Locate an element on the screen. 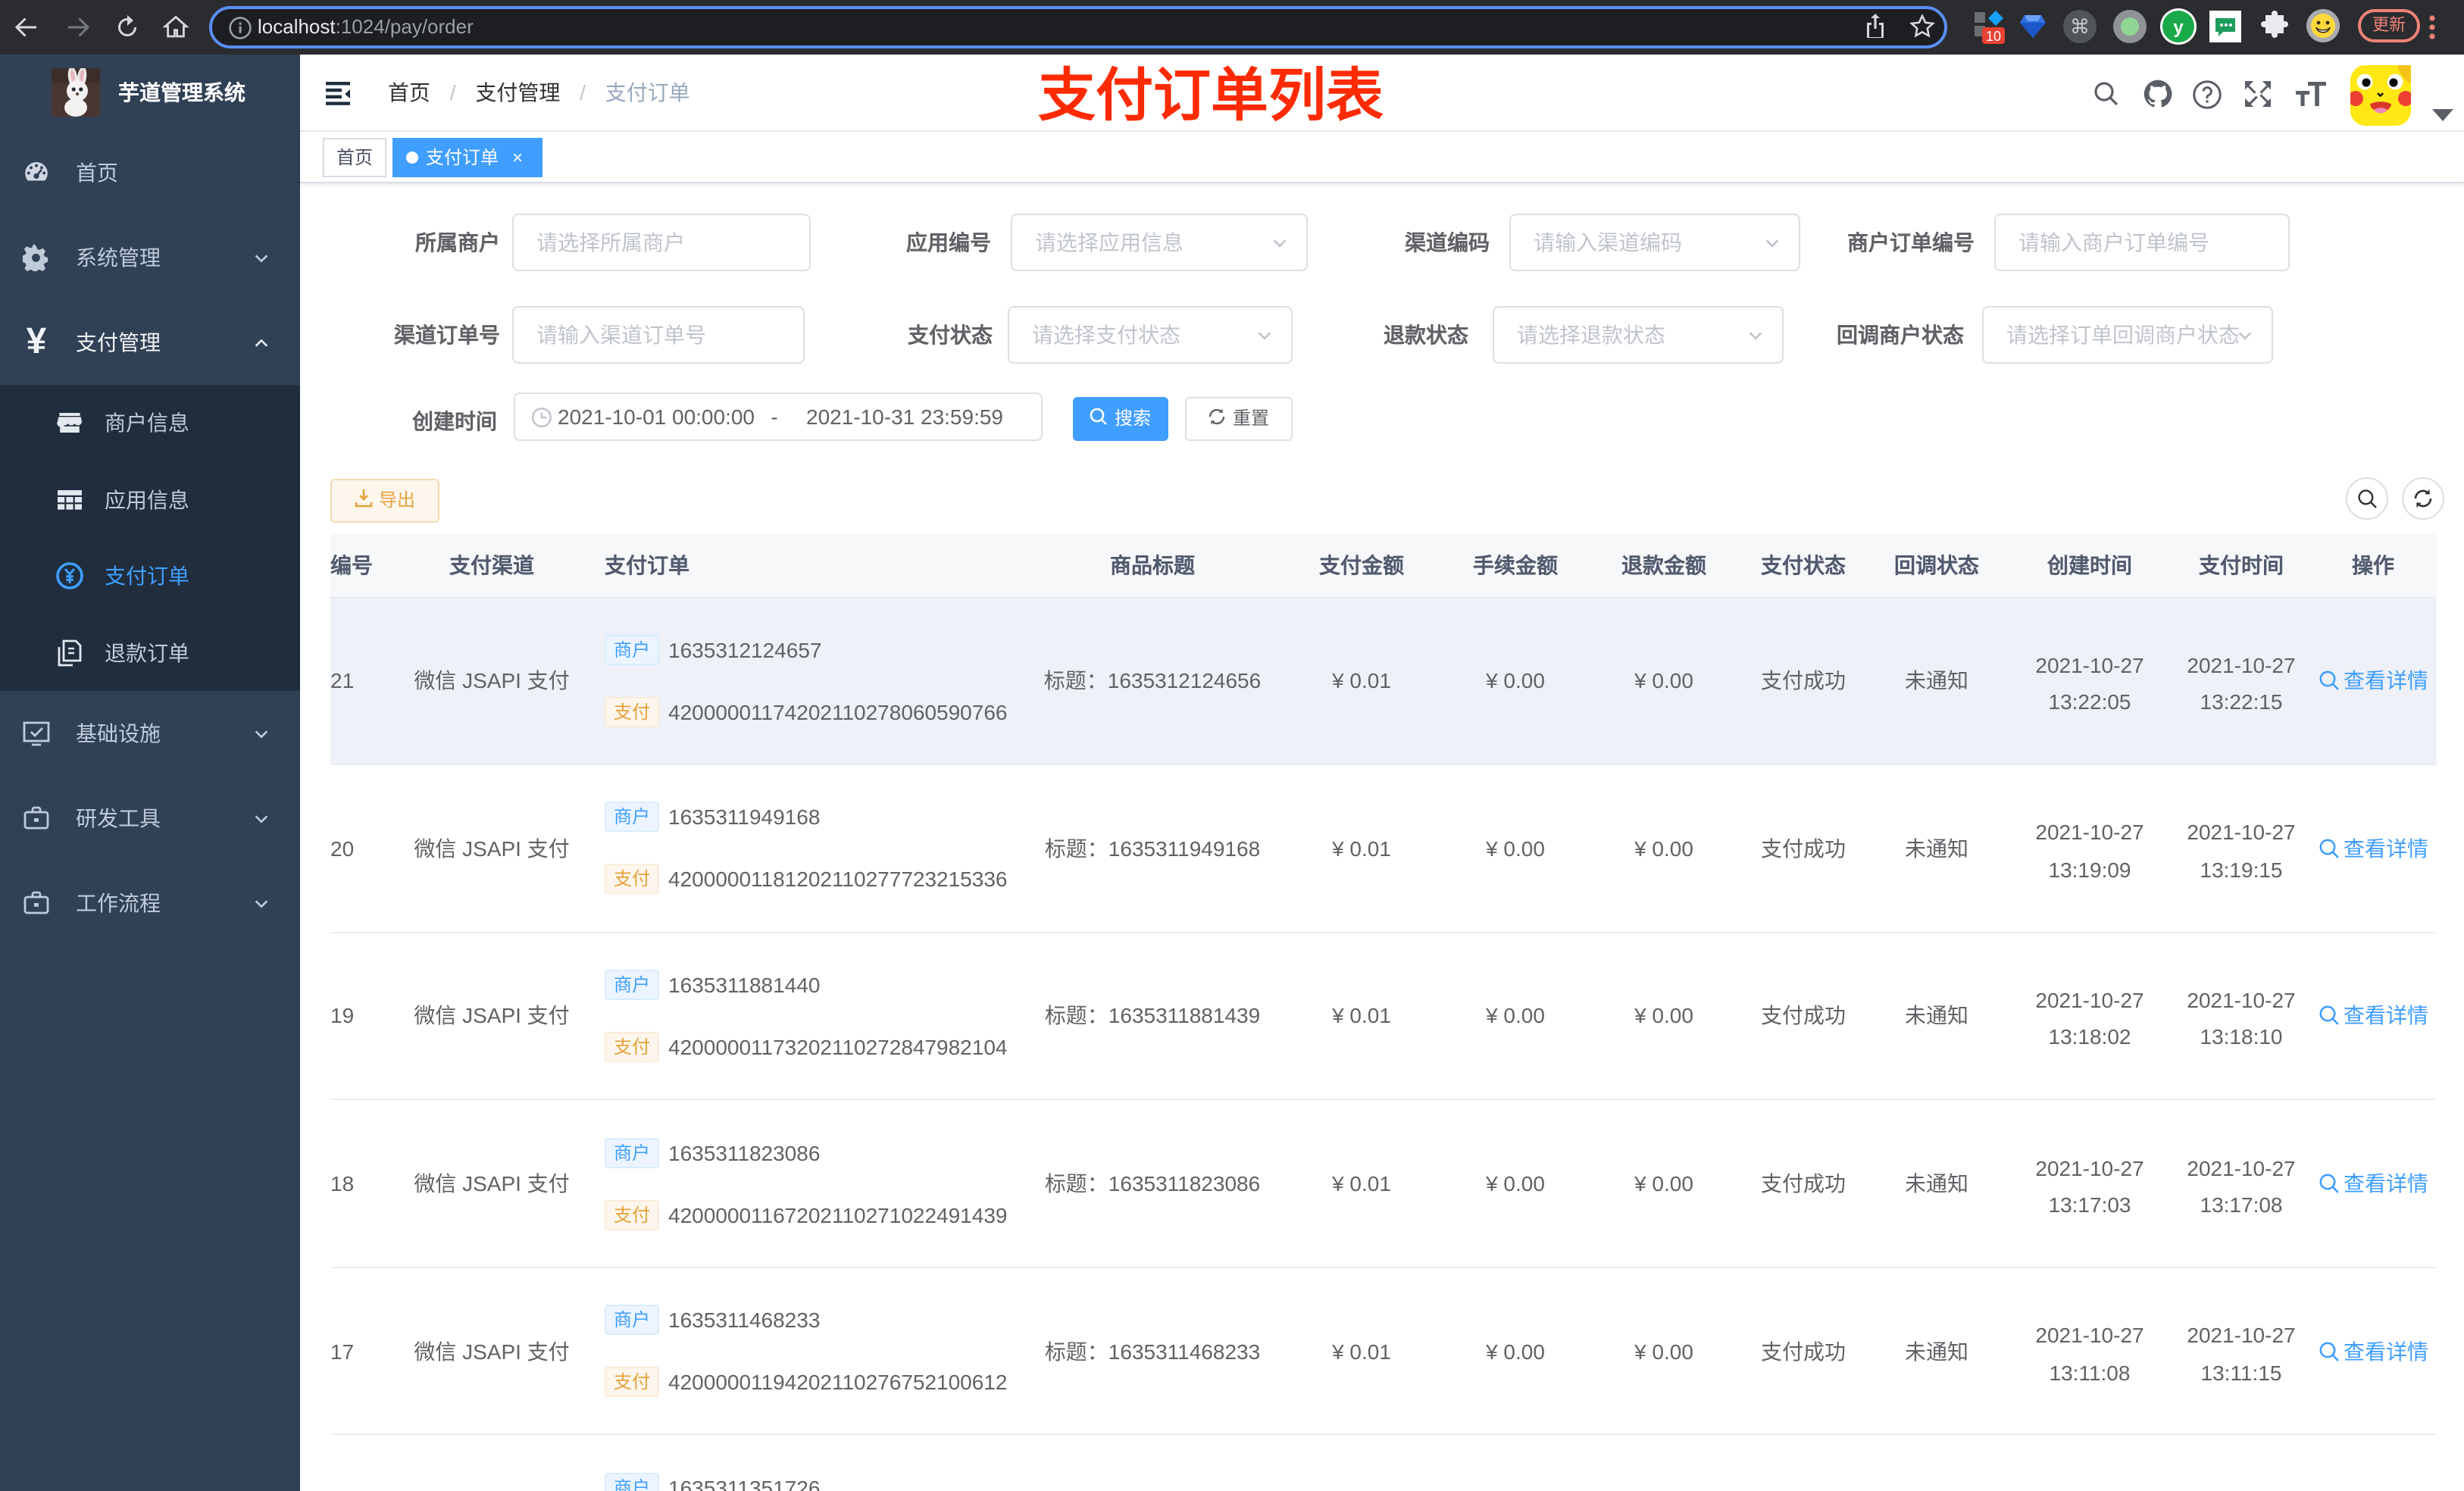  svg-text: 10 is located at coordinates (1993, 36).